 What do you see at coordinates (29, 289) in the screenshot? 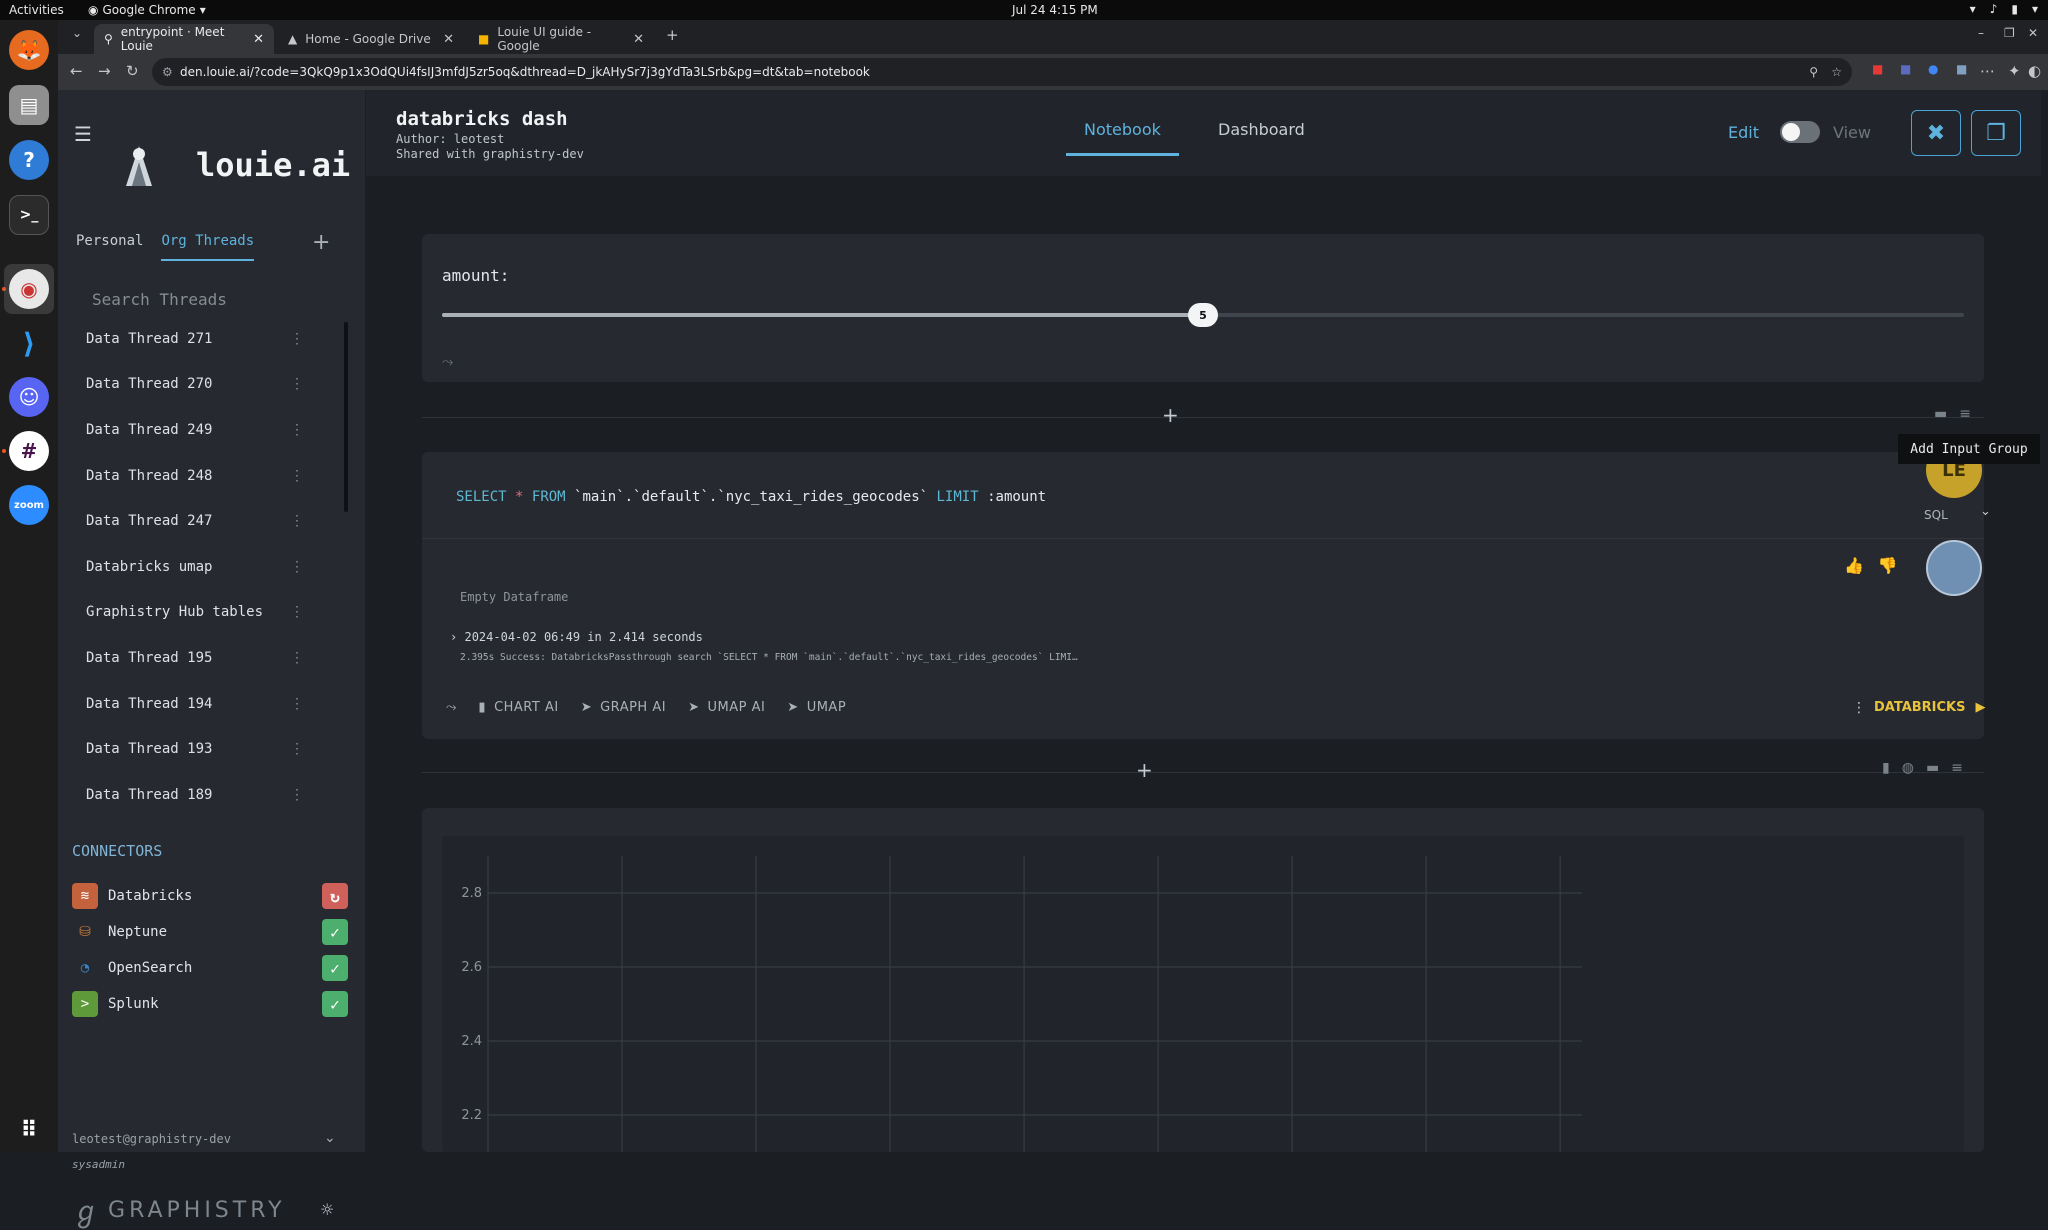
I see `chrome-dock-icon: ◉` at bounding box center [29, 289].